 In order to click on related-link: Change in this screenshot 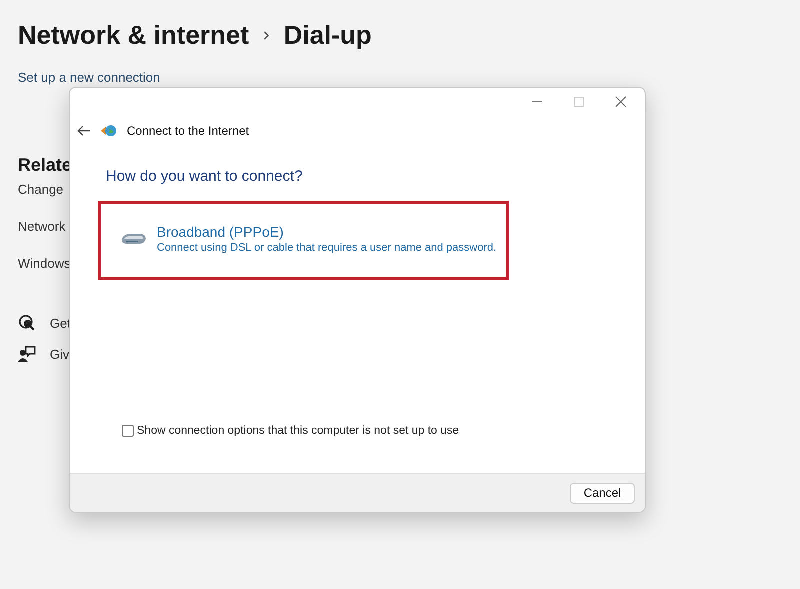, I will do `click(41, 189)`.